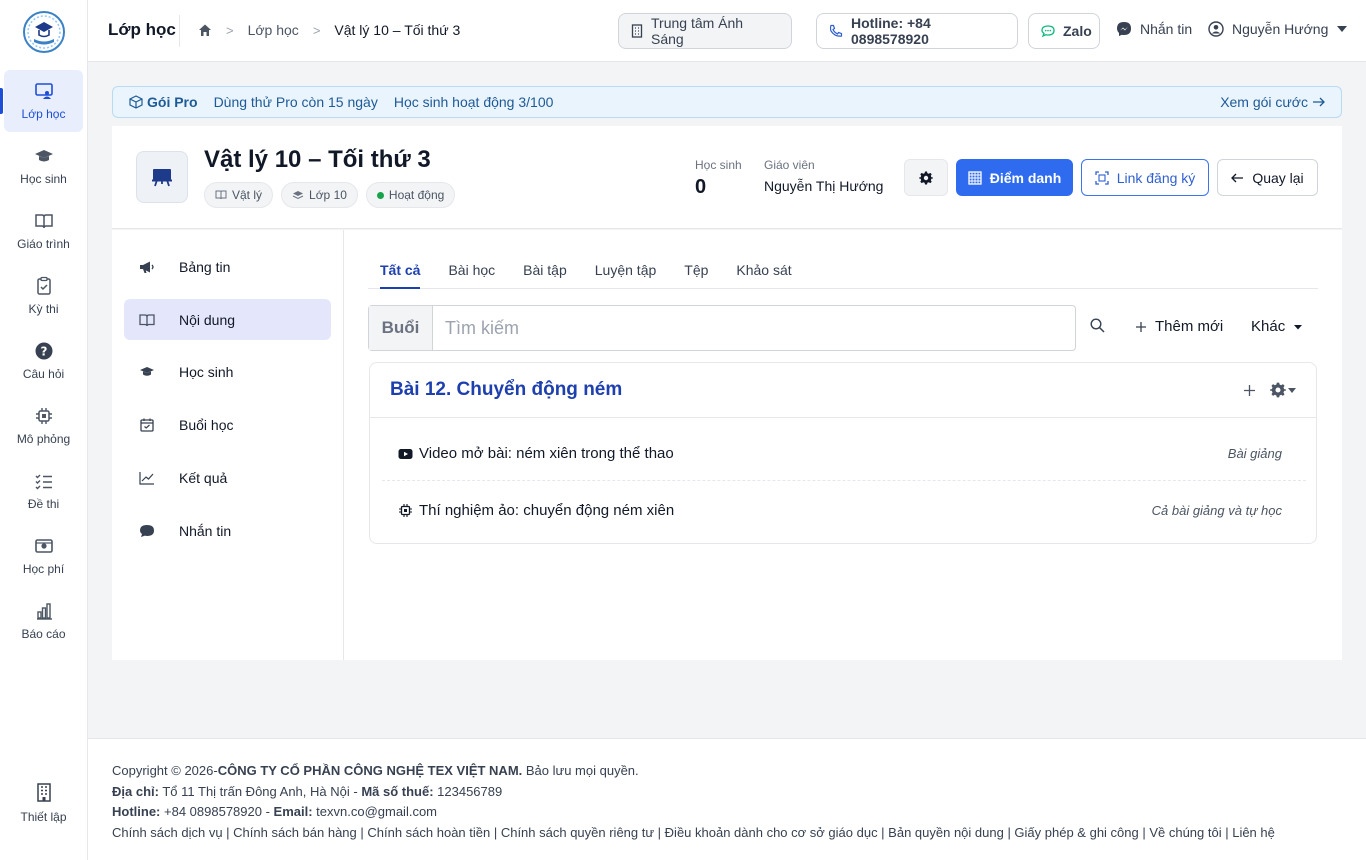  What do you see at coordinates (1064, 31) in the screenshot?
I see `zalo-button: Zalo` at bounding box center [1064, 31].